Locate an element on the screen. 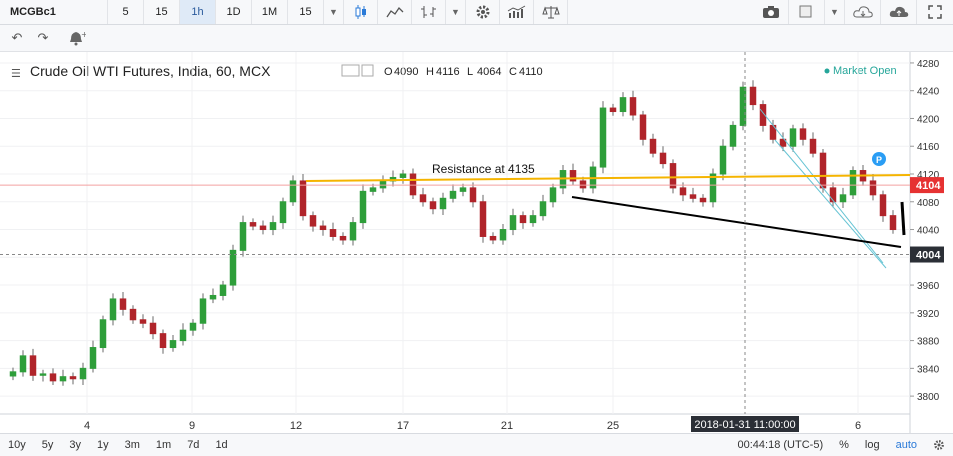  resistance-label: Resistance at 4135 is located at coordinates (483, 169).